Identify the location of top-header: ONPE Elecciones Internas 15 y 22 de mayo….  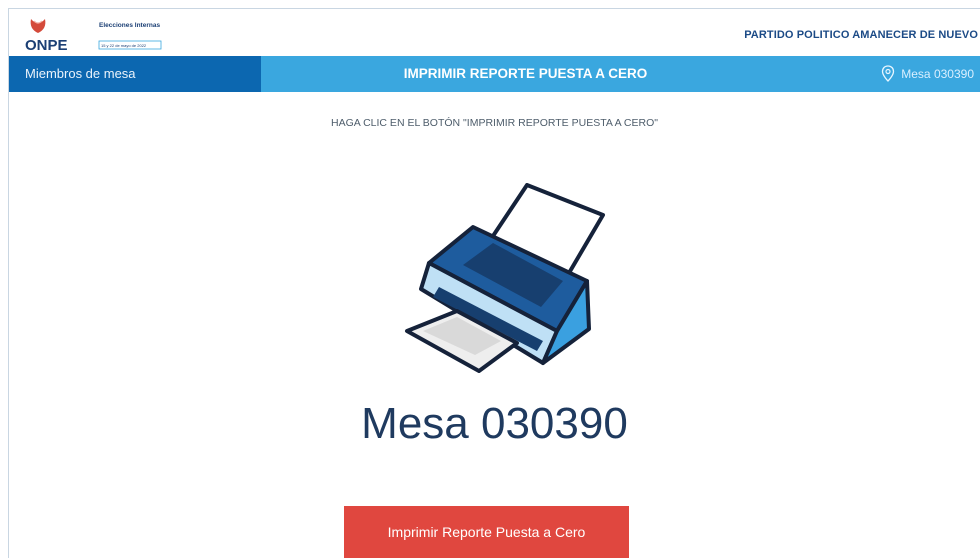
(494, 32).